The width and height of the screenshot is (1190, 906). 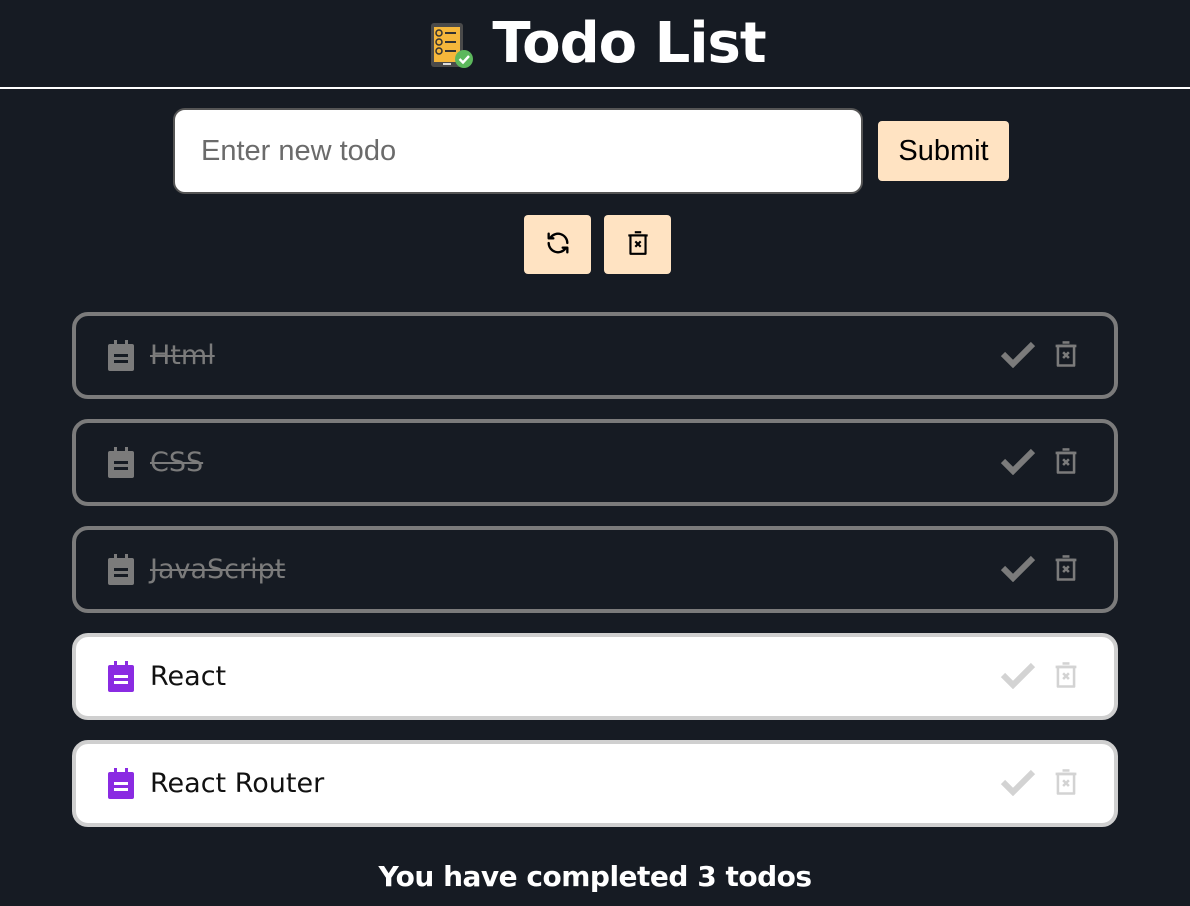 I want to click on todo-item: React, so click(x=595, y=676).